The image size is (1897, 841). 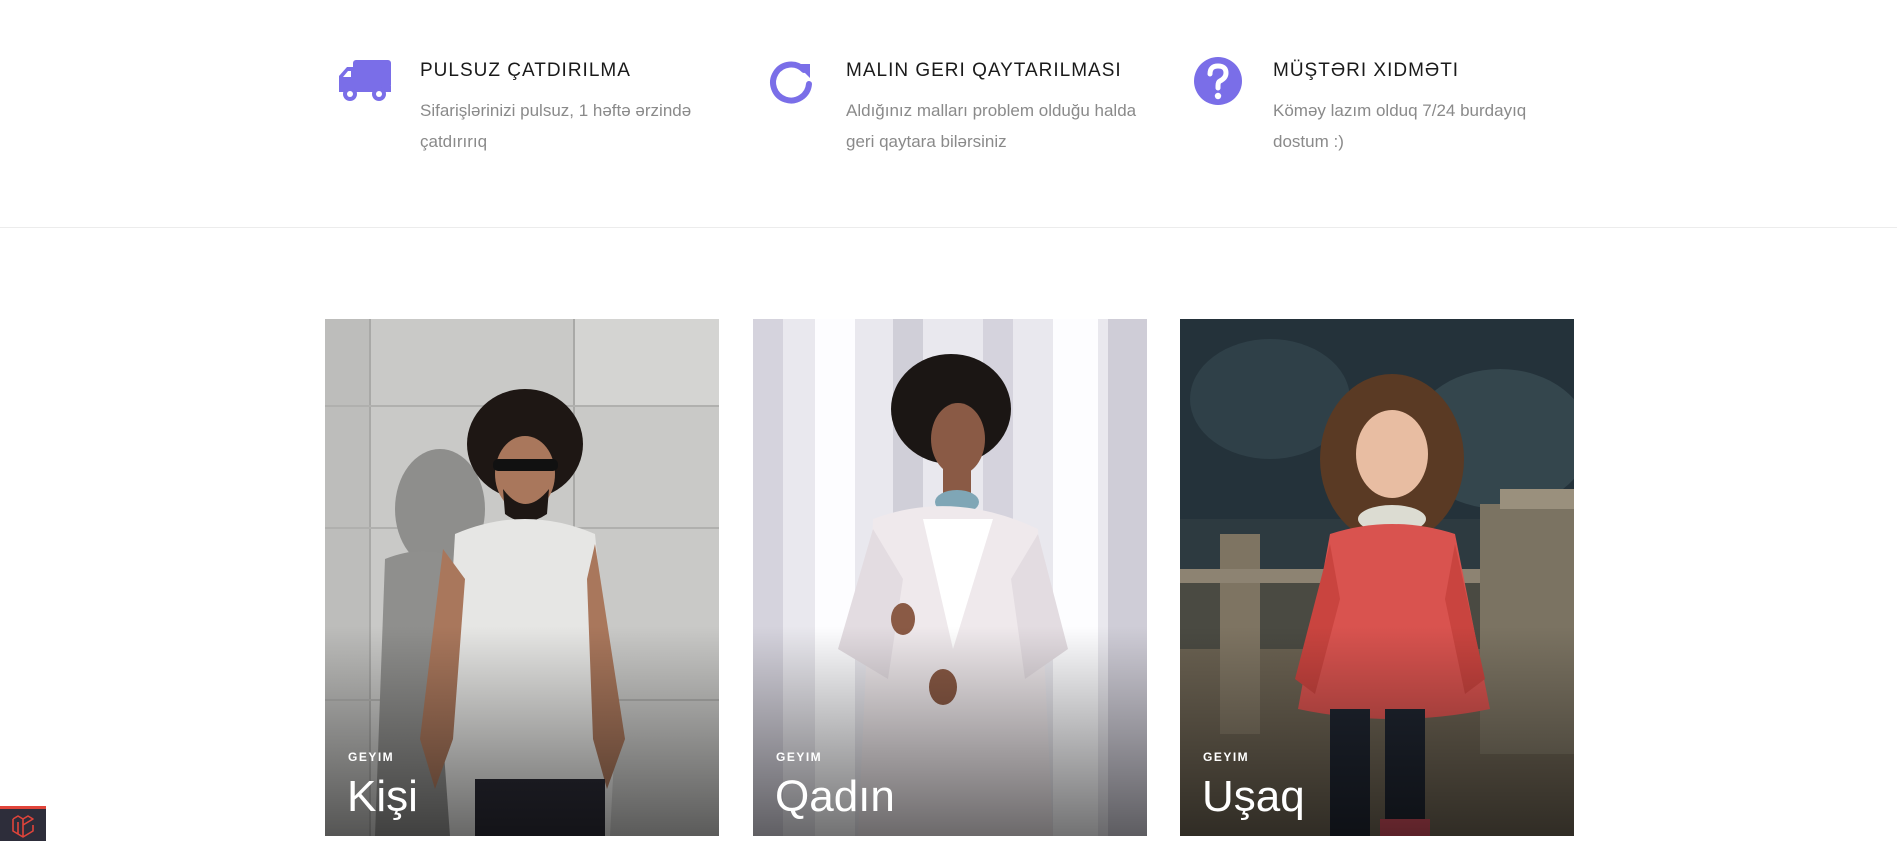 I want to click on laravel-logo-icon, so click(x=23, y=826).